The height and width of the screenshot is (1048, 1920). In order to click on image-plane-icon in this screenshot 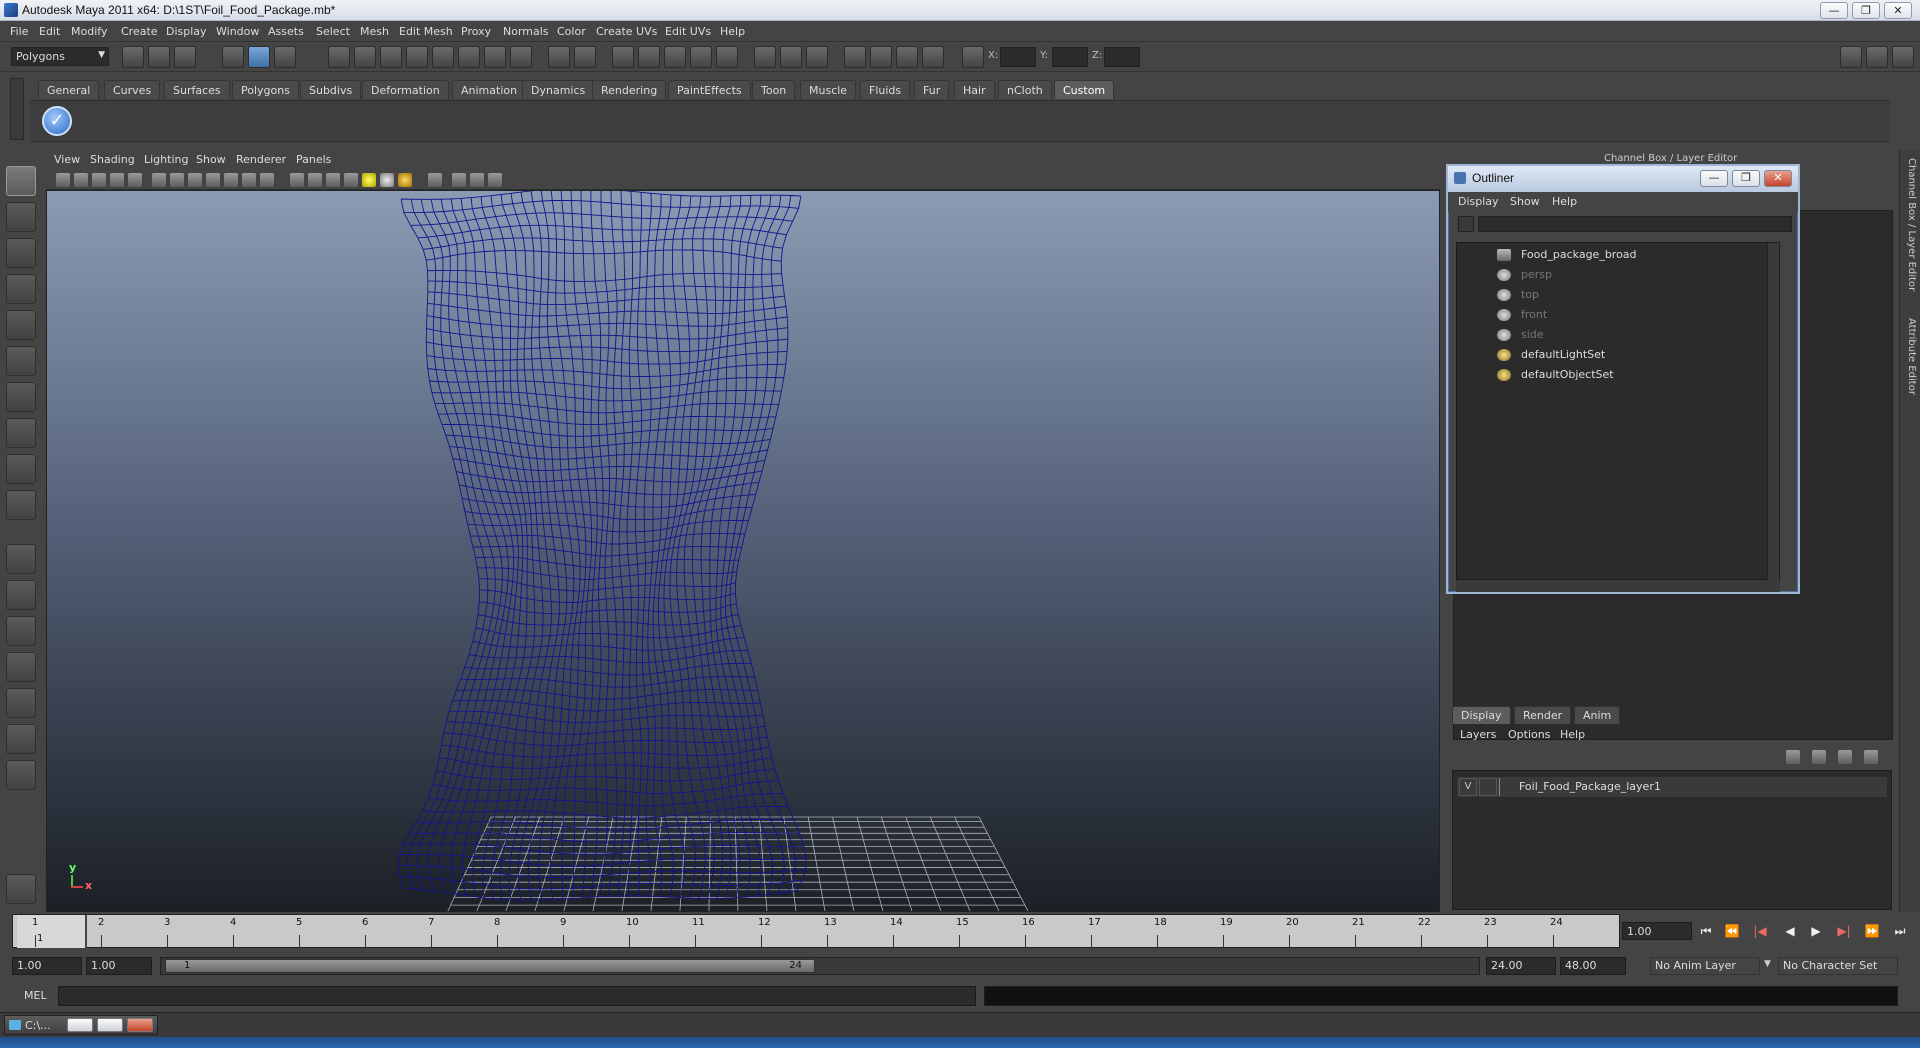, I will do `click(117, 180)`.